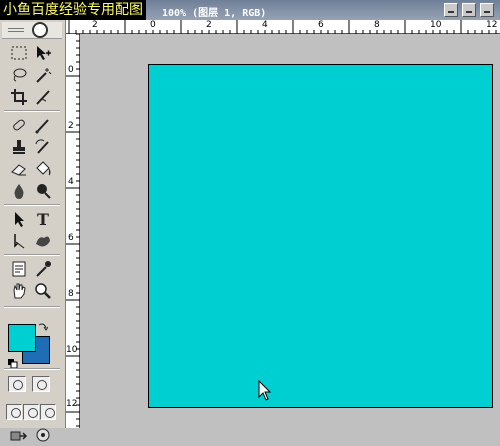  Describe the element at coordinates (19, 147) in the screenshot. I see `clone-stamp-tool-icon` at that location.